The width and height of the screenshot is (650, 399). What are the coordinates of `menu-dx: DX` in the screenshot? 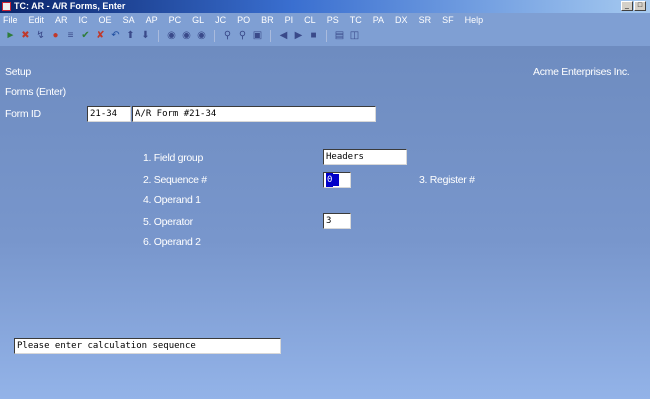 It's located at (401, 20).